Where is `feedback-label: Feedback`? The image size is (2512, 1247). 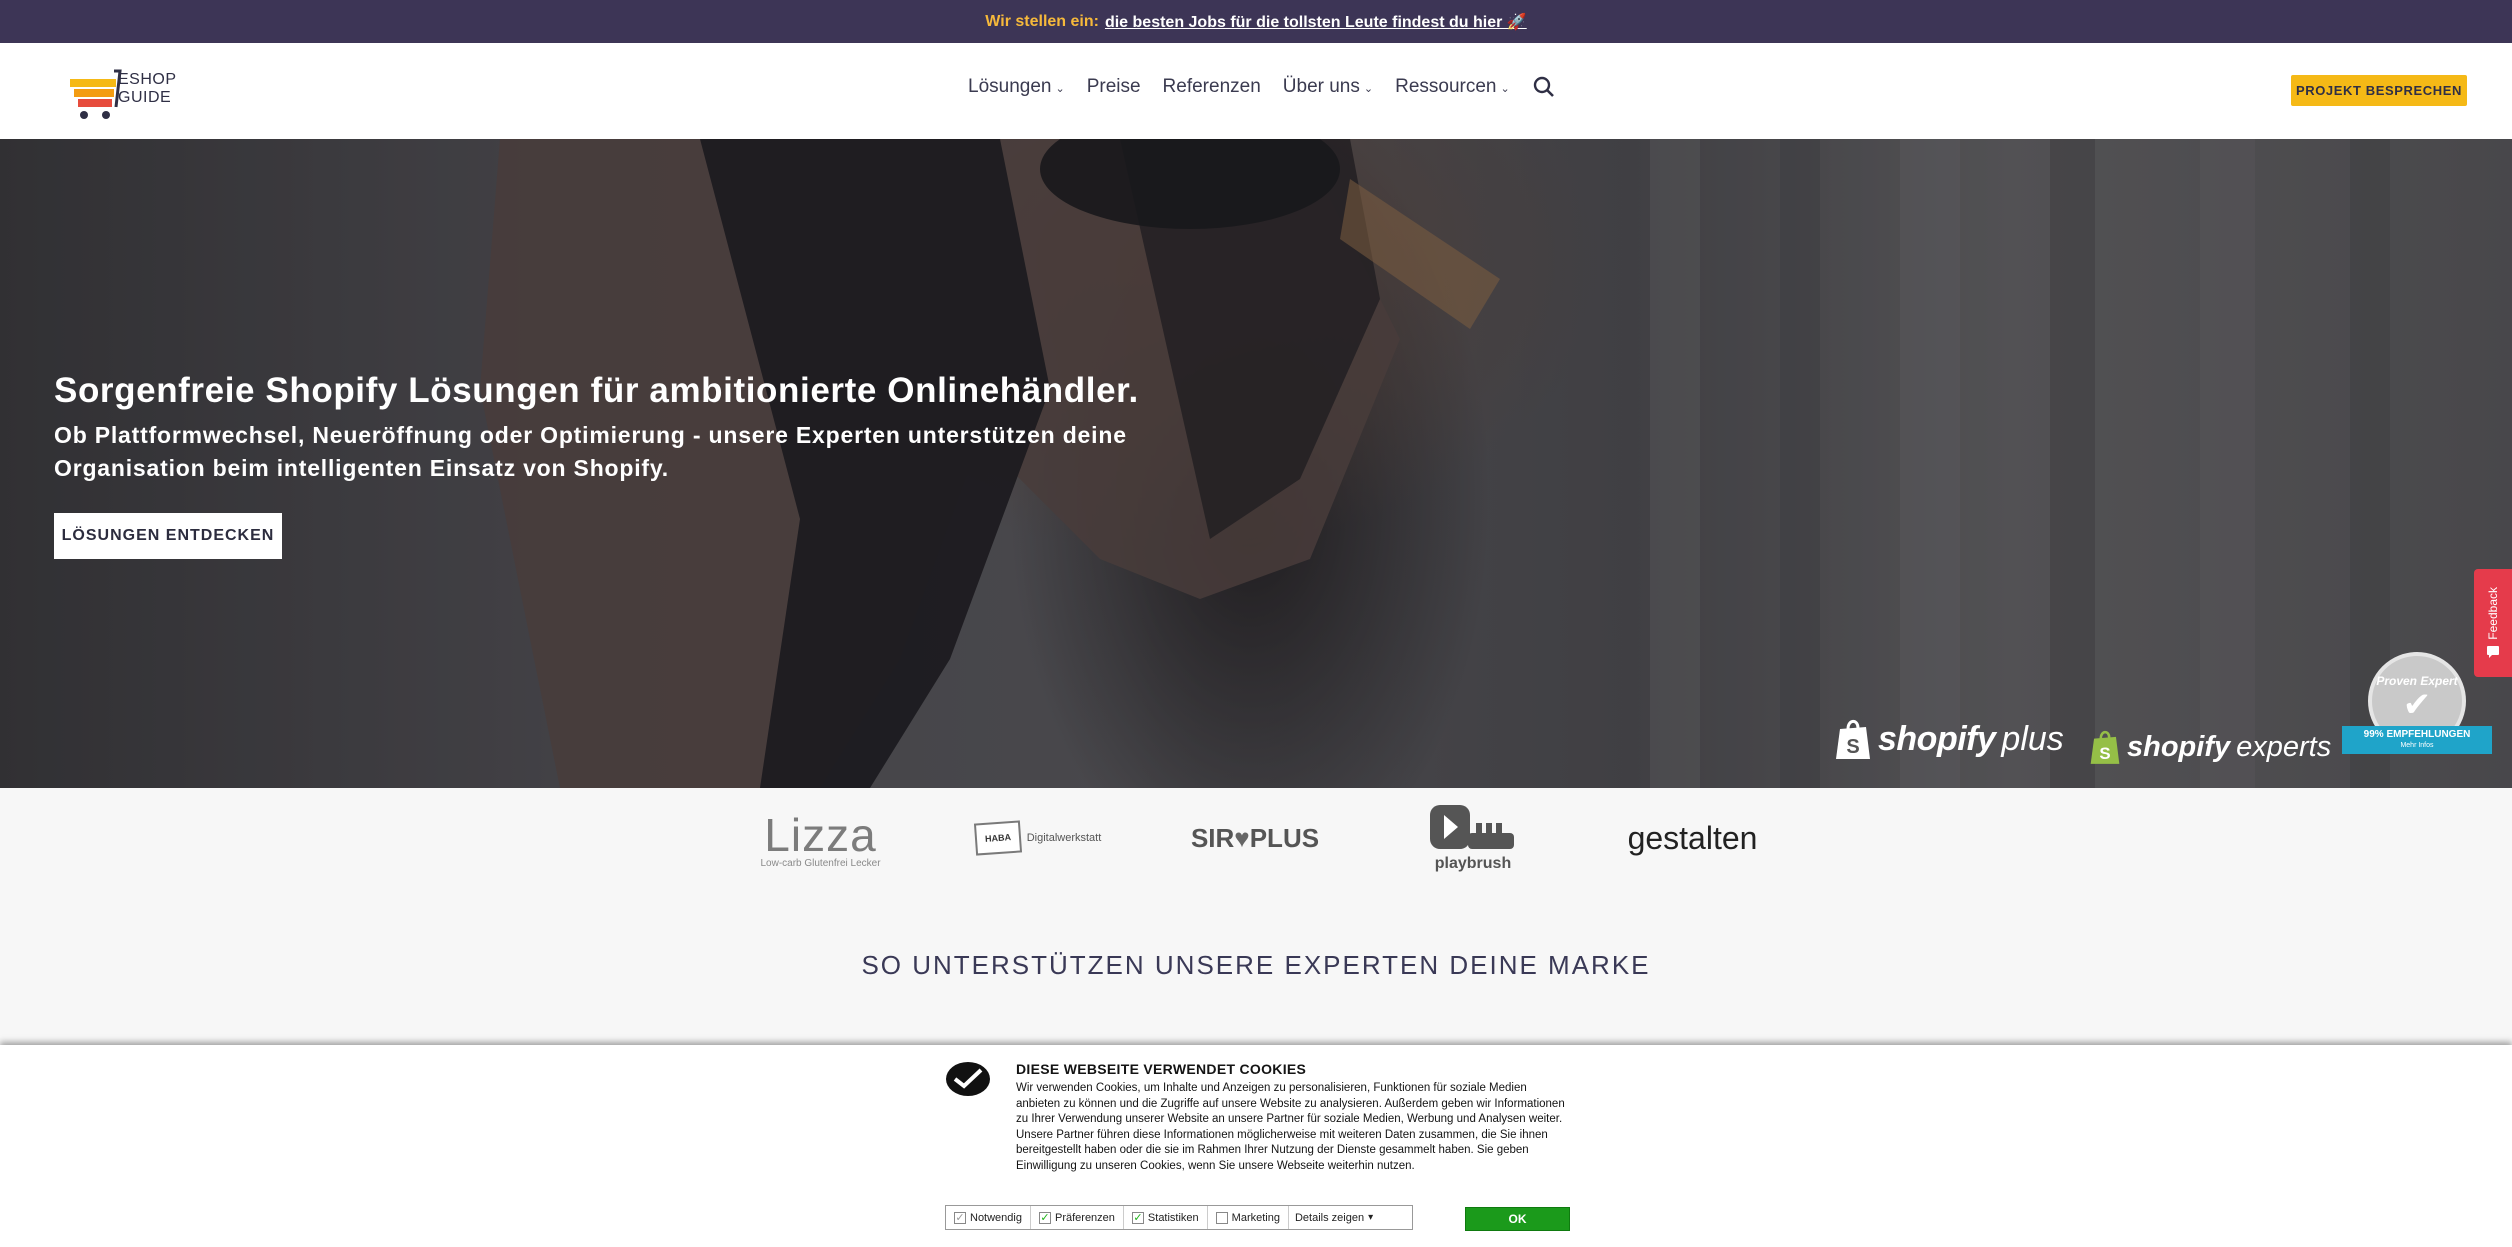 feedback-label: Feedback is located at coordinates (2493, 613).